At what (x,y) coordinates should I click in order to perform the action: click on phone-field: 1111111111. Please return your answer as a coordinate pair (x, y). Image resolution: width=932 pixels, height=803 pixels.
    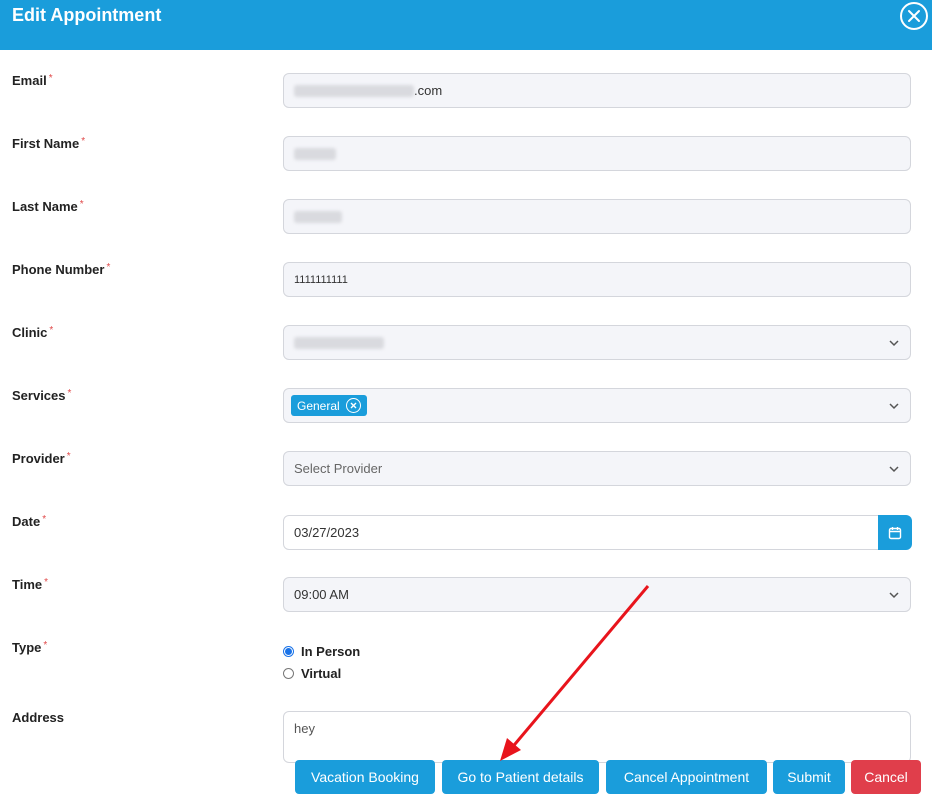
    Looking at the image, I should click on (597, 279).